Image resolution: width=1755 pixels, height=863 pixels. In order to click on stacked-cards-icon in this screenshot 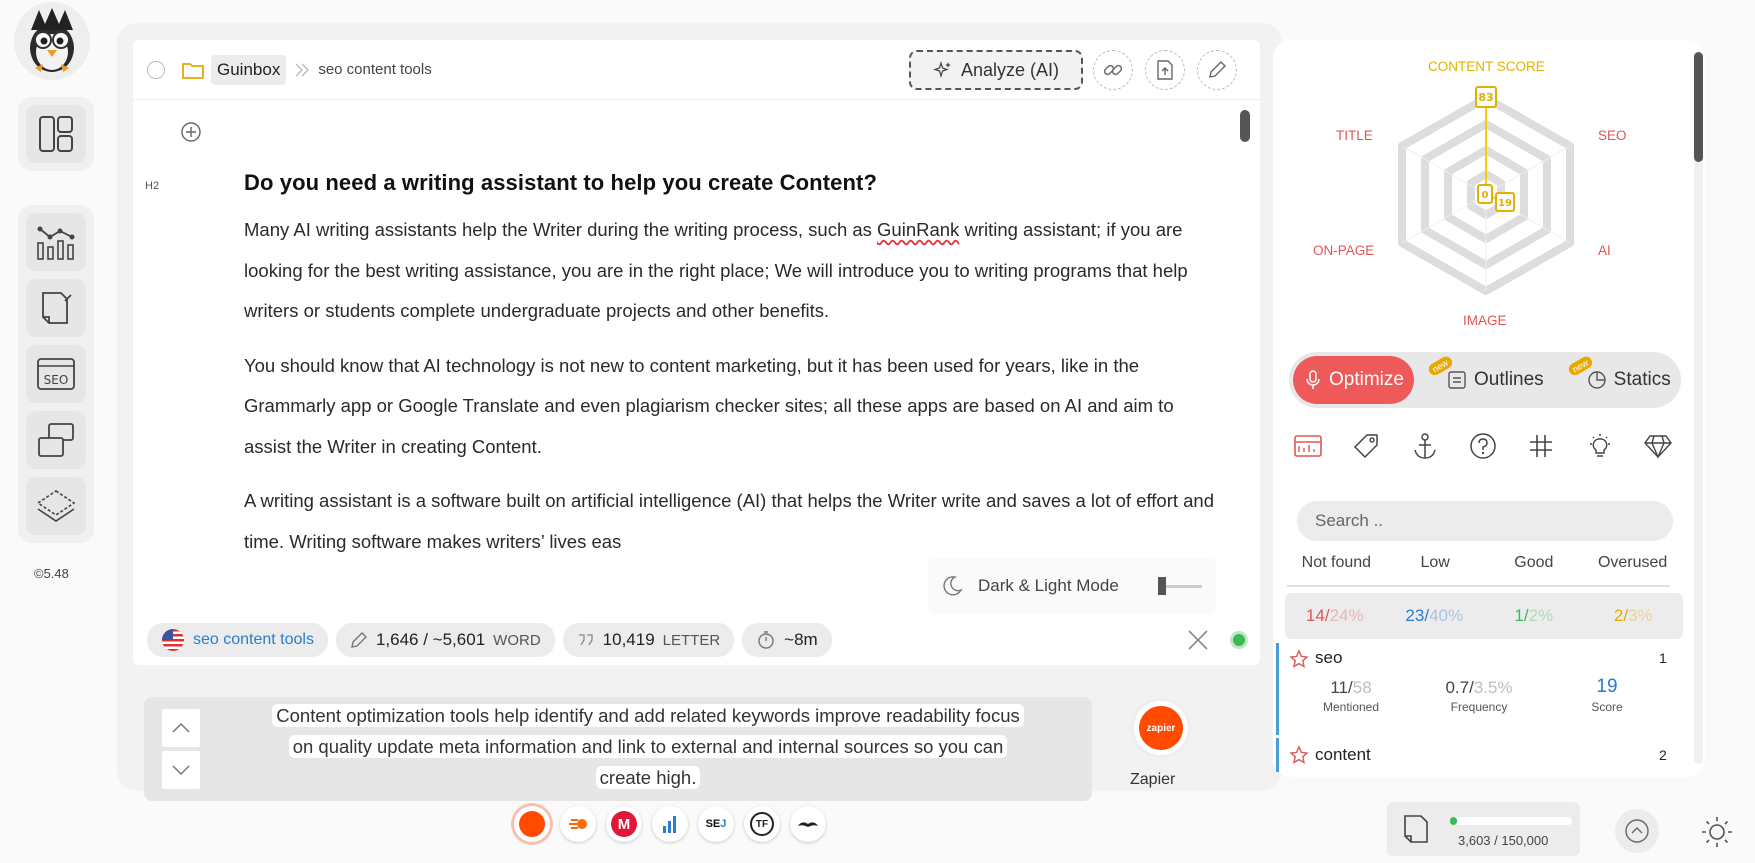, I will do `click(56, 440)`.